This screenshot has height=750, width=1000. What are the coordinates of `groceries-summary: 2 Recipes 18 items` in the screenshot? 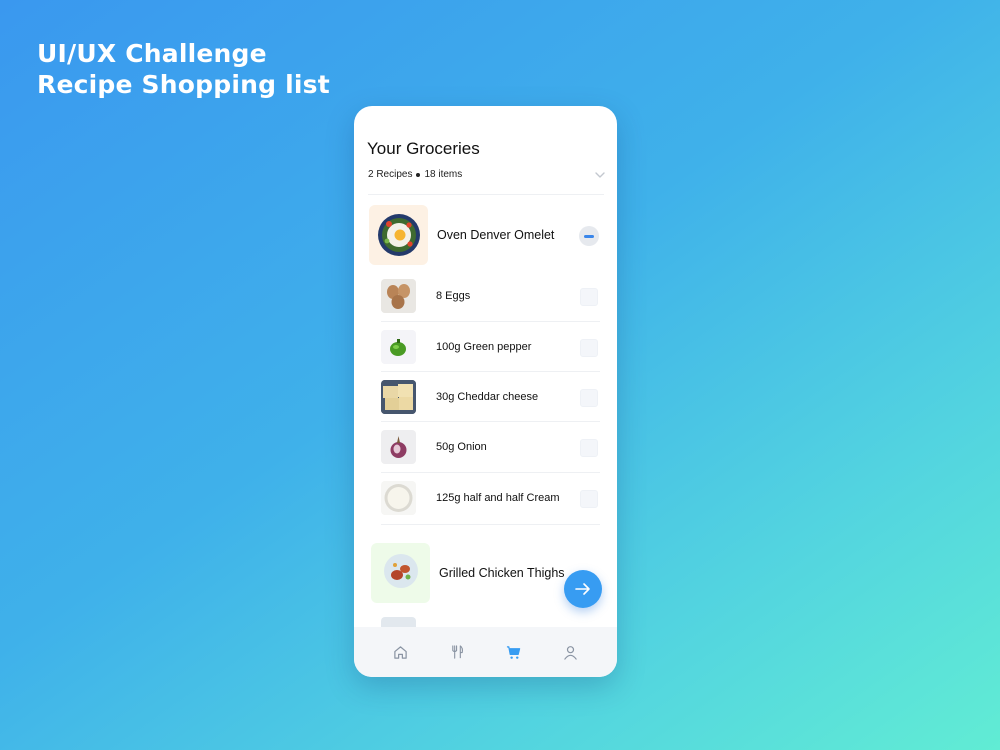 It's located at (415, 174).